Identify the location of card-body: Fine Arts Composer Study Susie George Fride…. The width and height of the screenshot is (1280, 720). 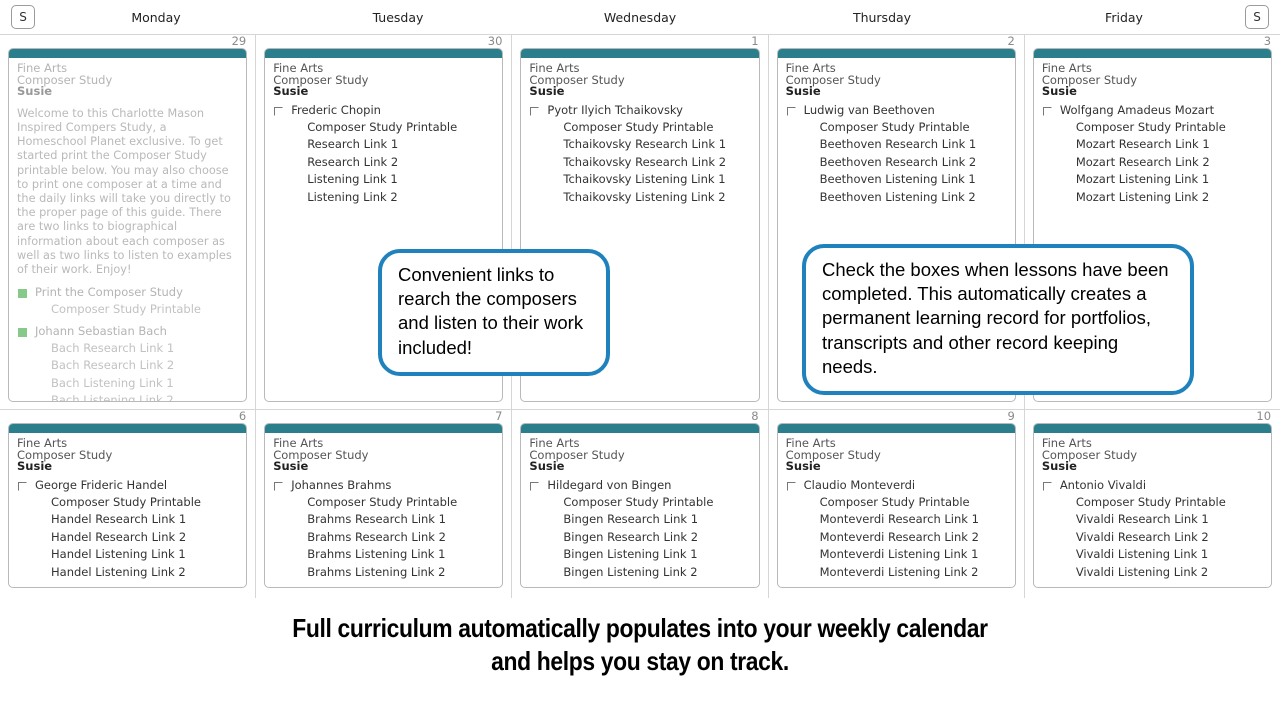
(127, 510).